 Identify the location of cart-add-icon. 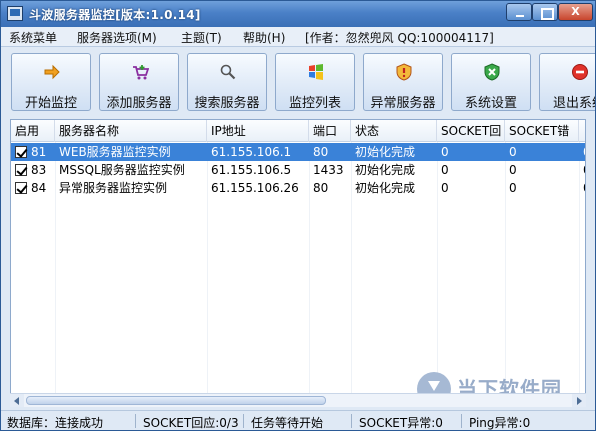
(141, 72).